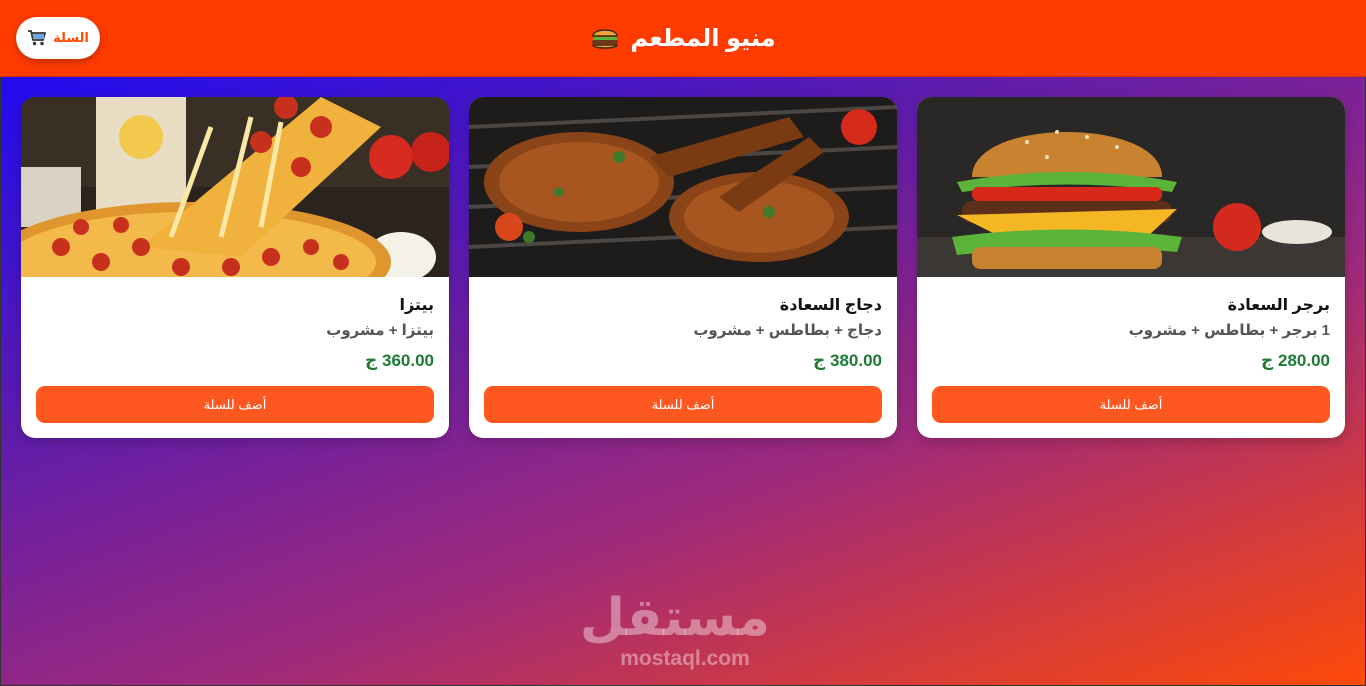 The height and width of the screenshot is (686, 1366). I want to click on page-title-text: منيو المطعم, so click(703, 38).